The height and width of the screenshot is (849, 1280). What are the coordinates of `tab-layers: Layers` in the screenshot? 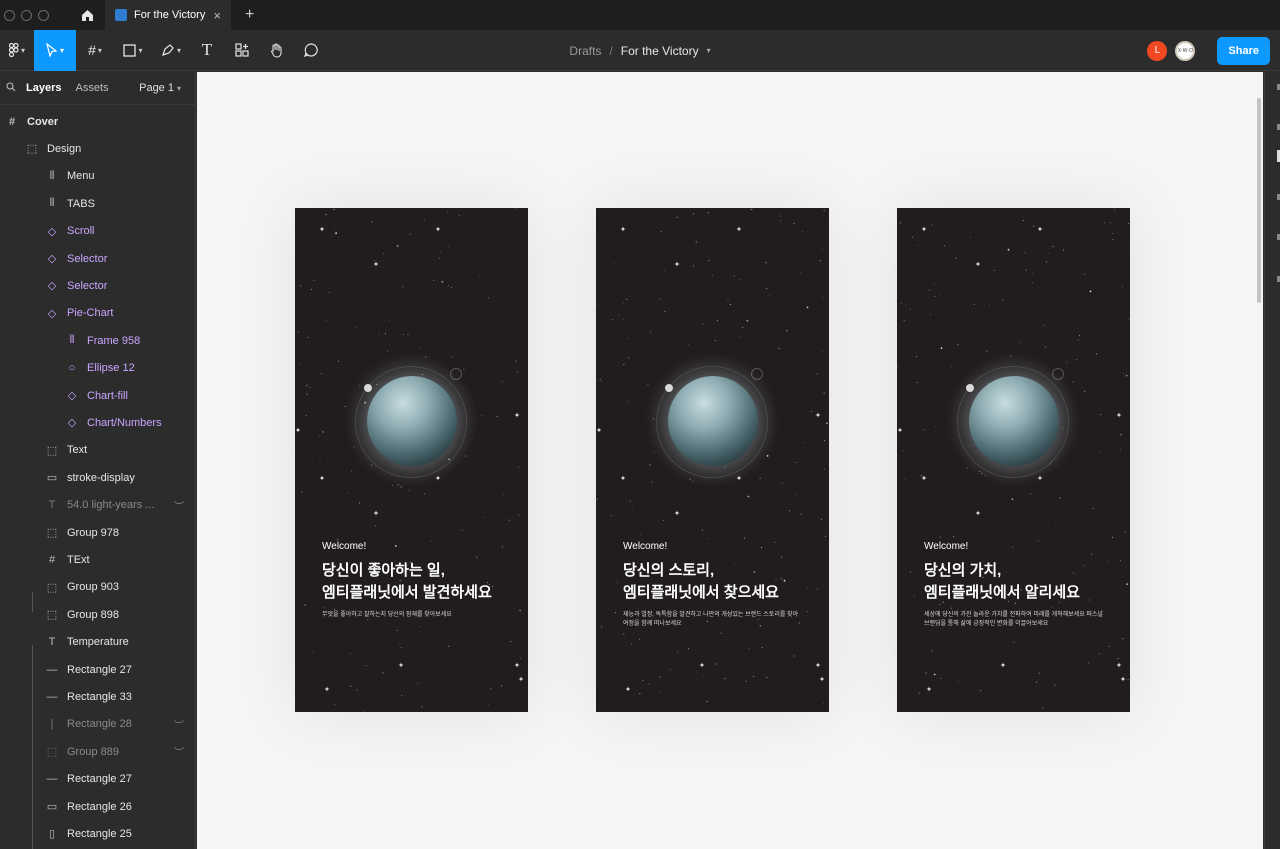 It's located at (43, 88).